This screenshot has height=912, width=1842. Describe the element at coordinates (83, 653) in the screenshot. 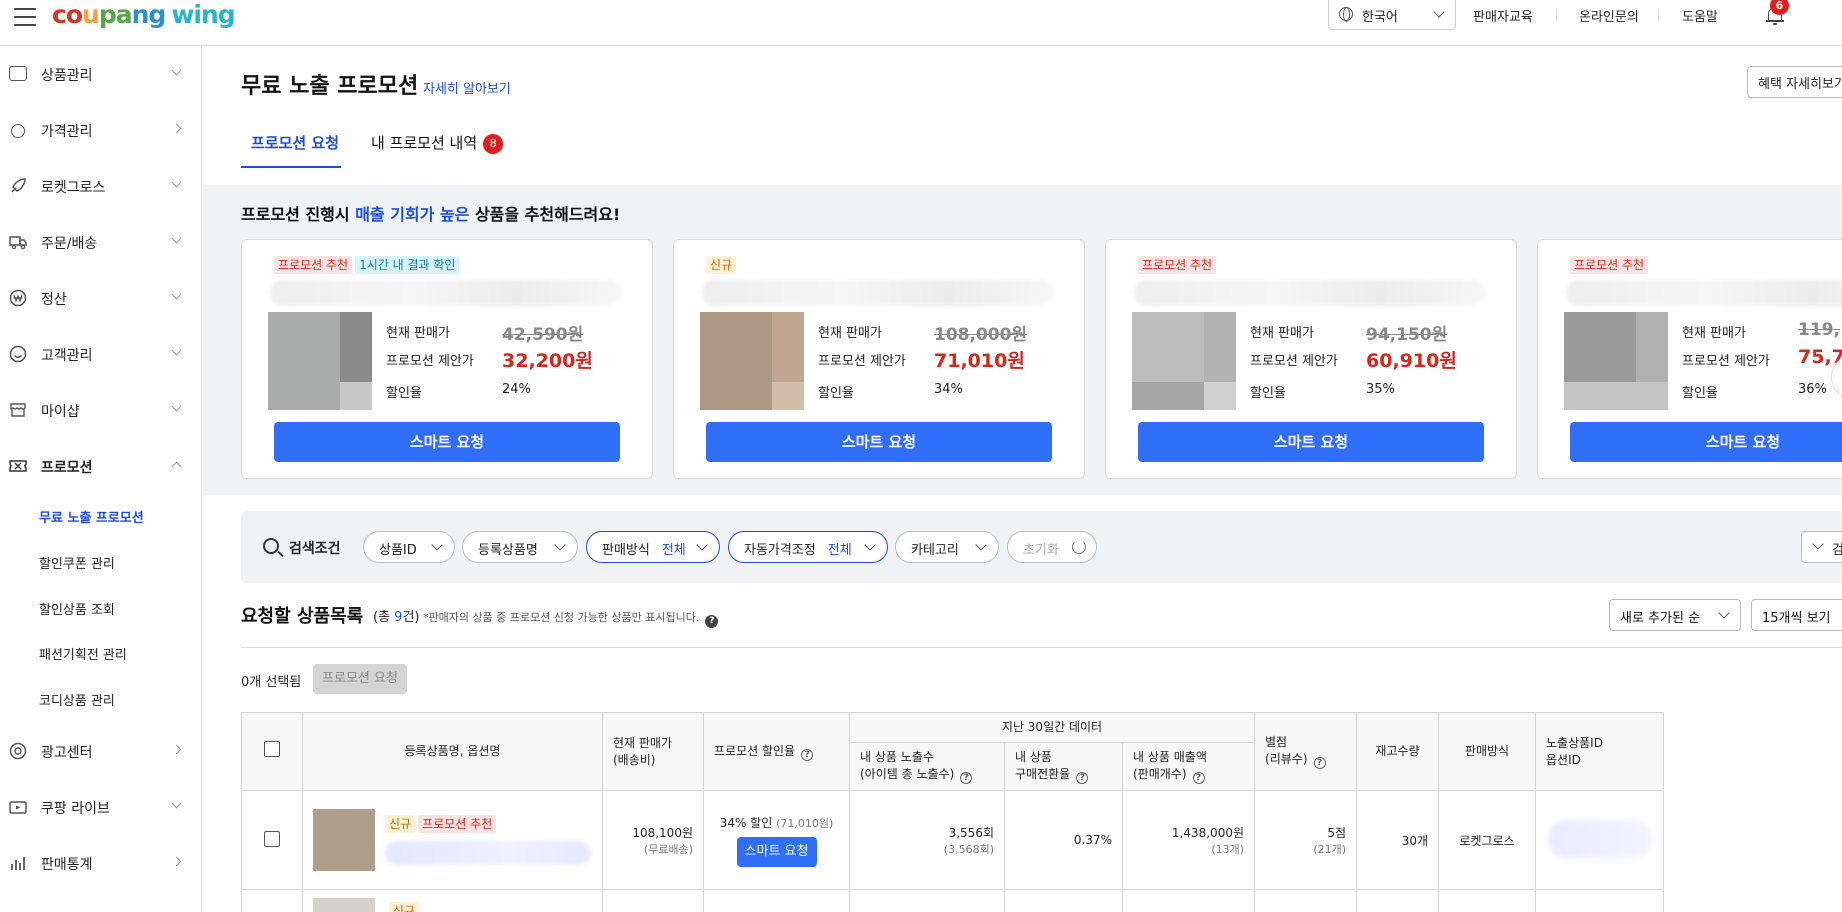

I see `sidebar-sub-fashion-exhibition: 패션기획전 관리` at that location.